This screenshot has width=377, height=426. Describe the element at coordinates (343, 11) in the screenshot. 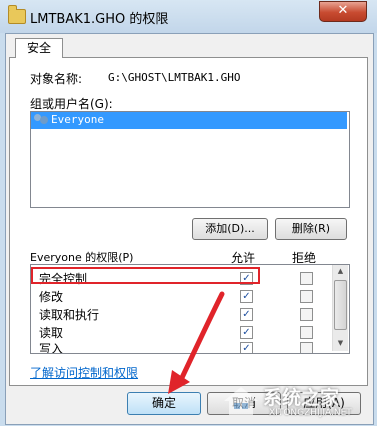

I see `close-button: ✕` at that location.